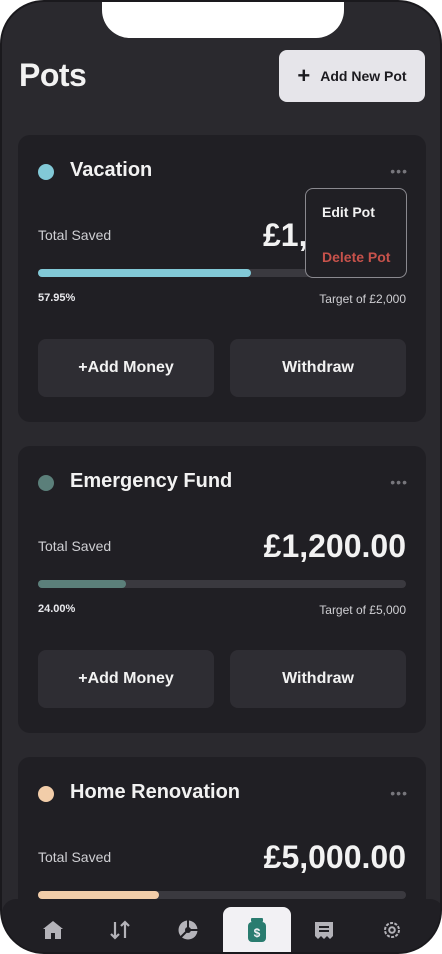 This screenshot has width=442, height=954. I want to click on pot-name: Emergency Fund, so click(151, 481).